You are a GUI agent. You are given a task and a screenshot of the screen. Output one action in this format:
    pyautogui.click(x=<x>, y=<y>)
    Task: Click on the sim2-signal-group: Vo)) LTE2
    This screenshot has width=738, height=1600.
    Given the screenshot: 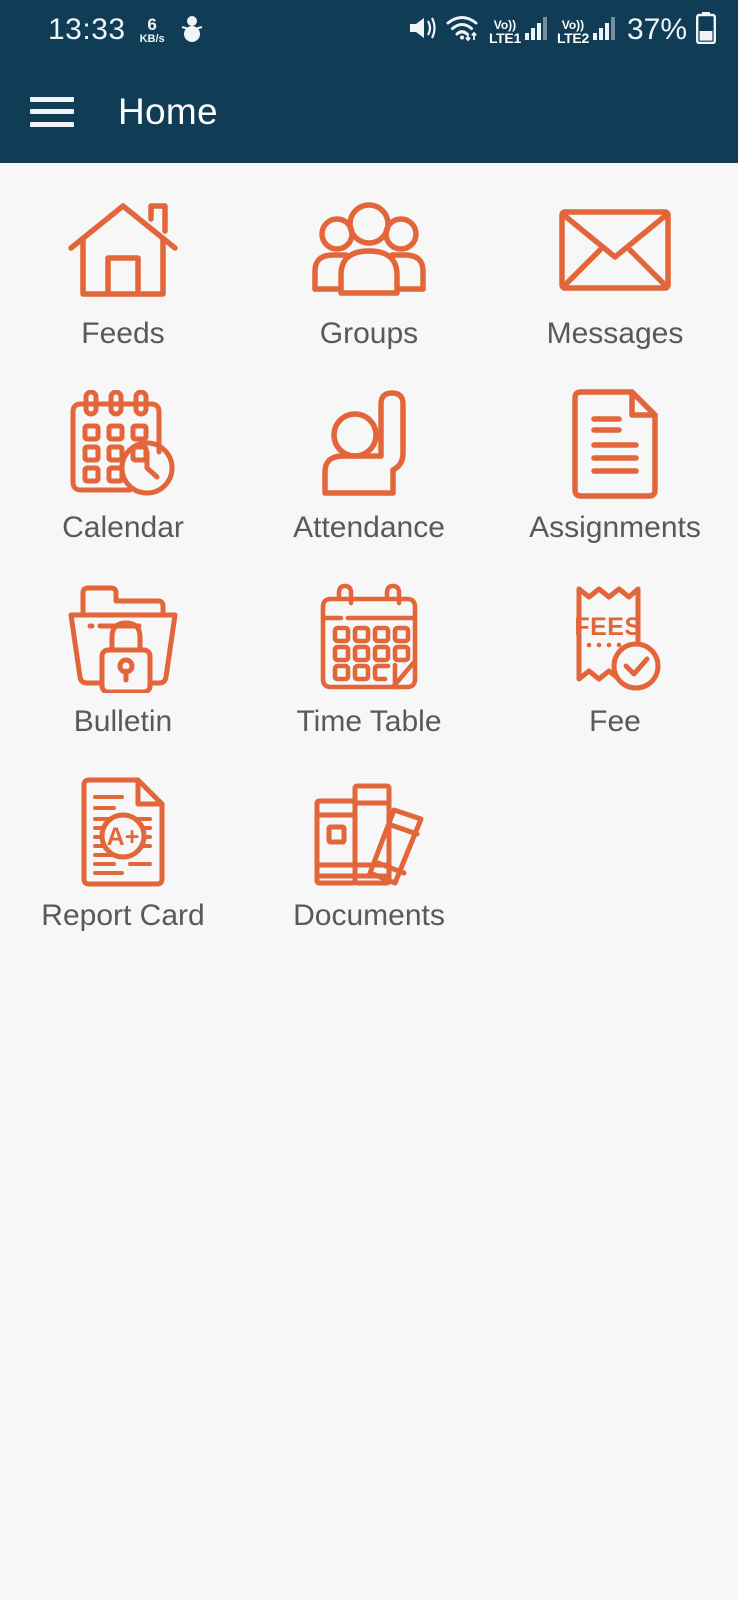 What is the action you would take?
    pyautogui.click(x=586, y=30)
    